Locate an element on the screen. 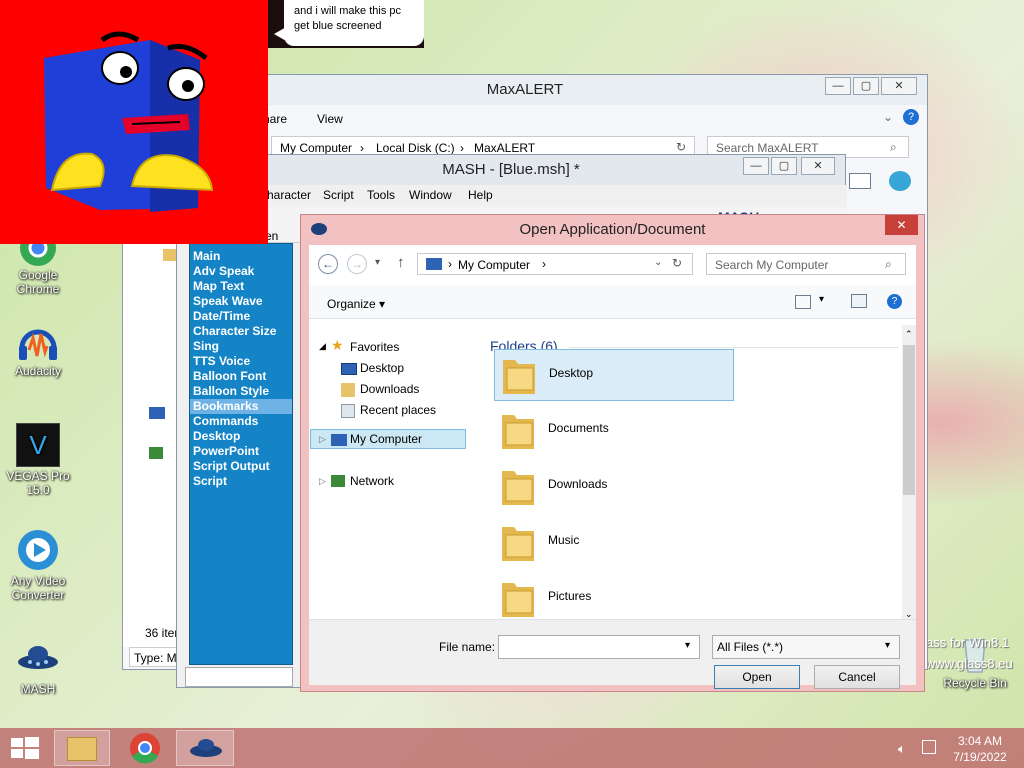 This screenshot has width=1024, height=768. folder-item: Documents is located at coordinates (614, 429).